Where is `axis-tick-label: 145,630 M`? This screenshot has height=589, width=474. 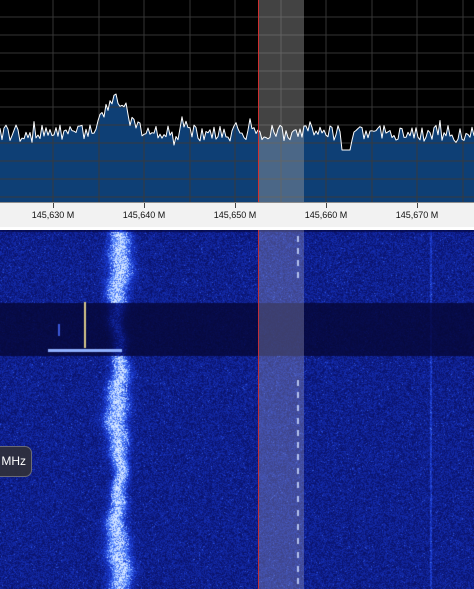
axis-tick-label: 145,630 M is located at coordinates (53, 215).